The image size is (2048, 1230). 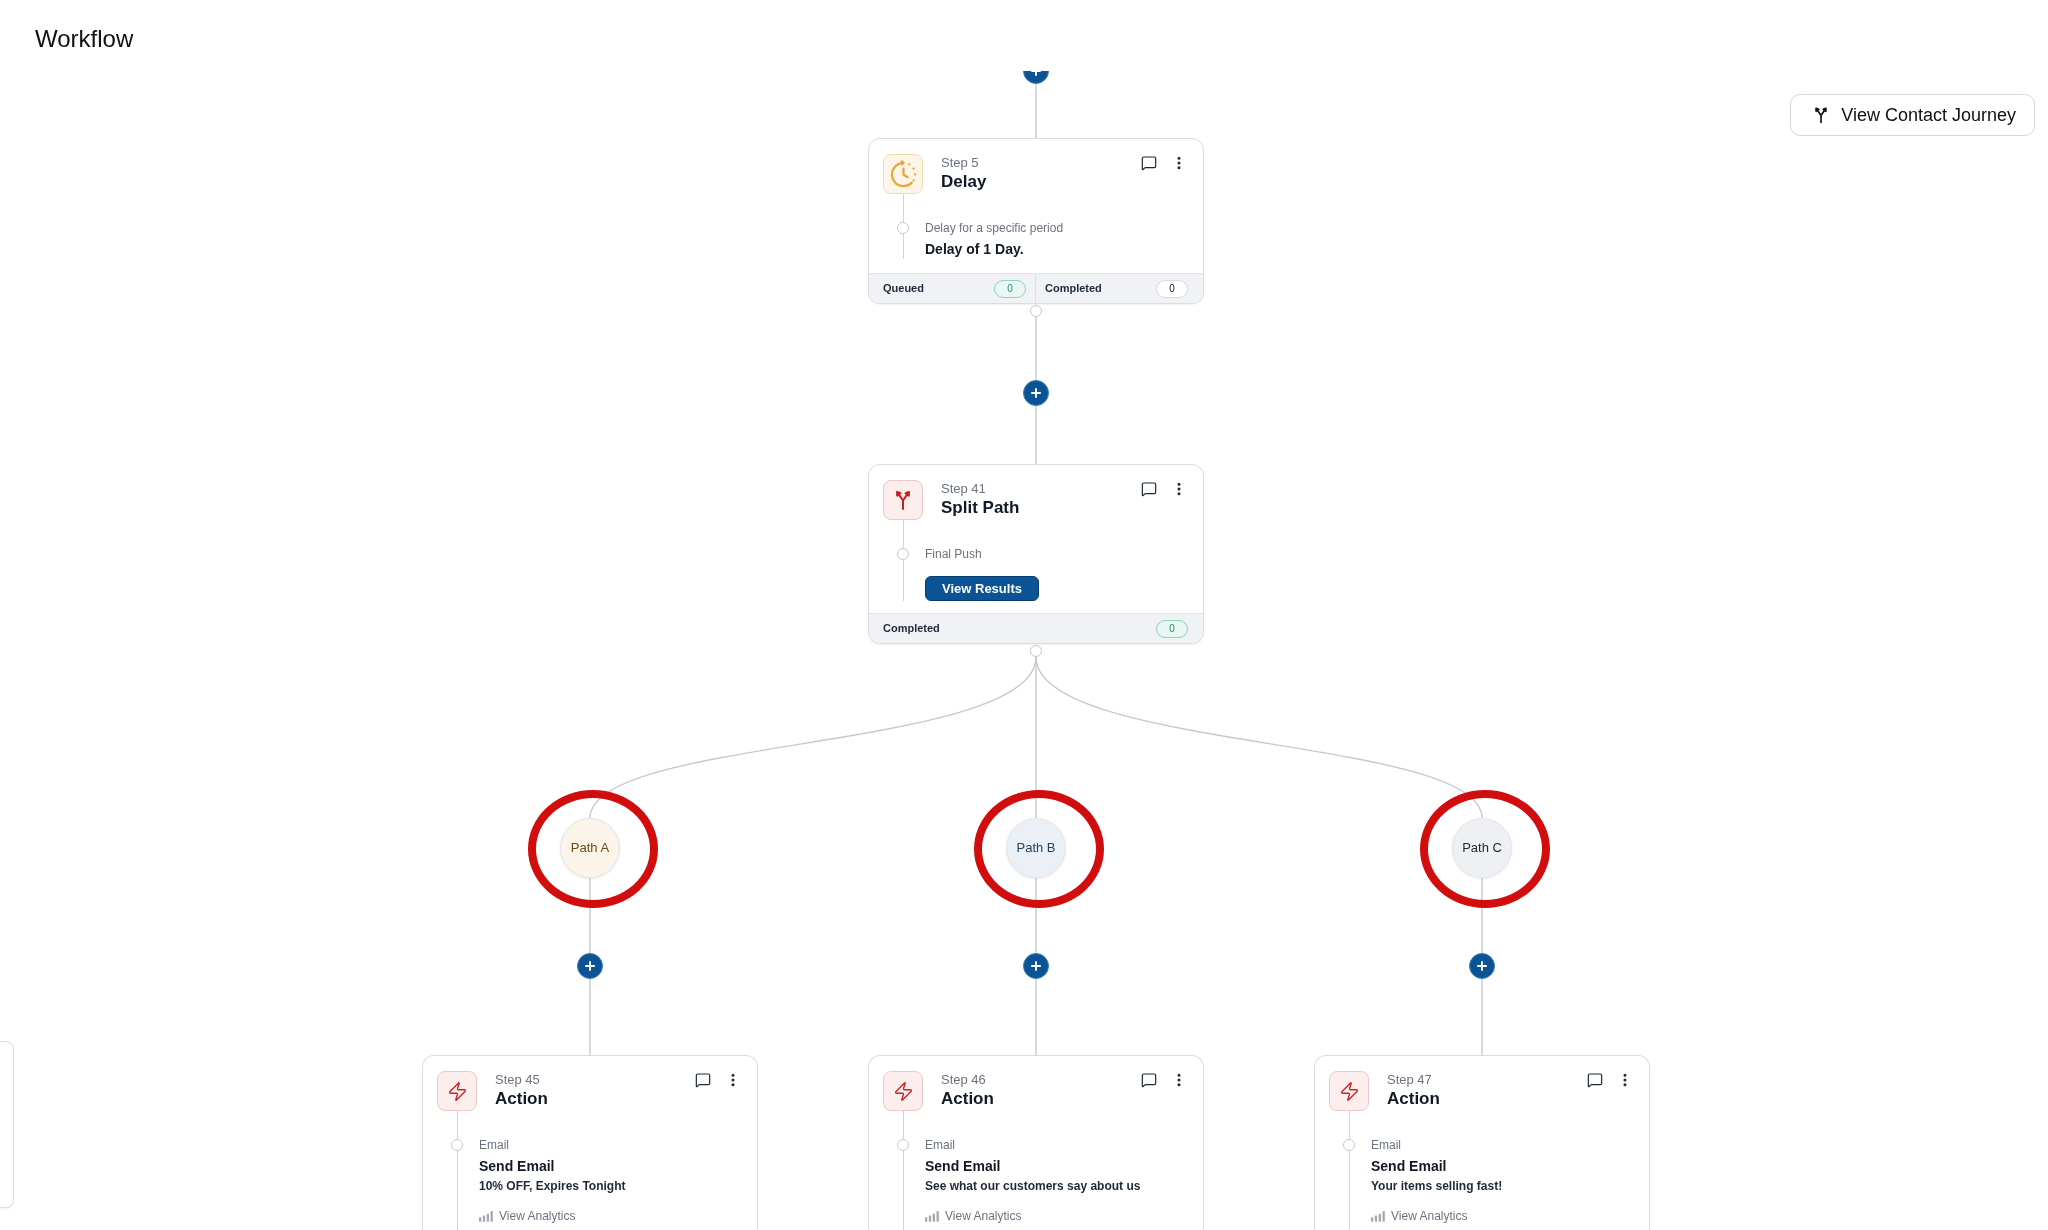 I want to click on view-results-button: View Results, so click(x=982, y=588).